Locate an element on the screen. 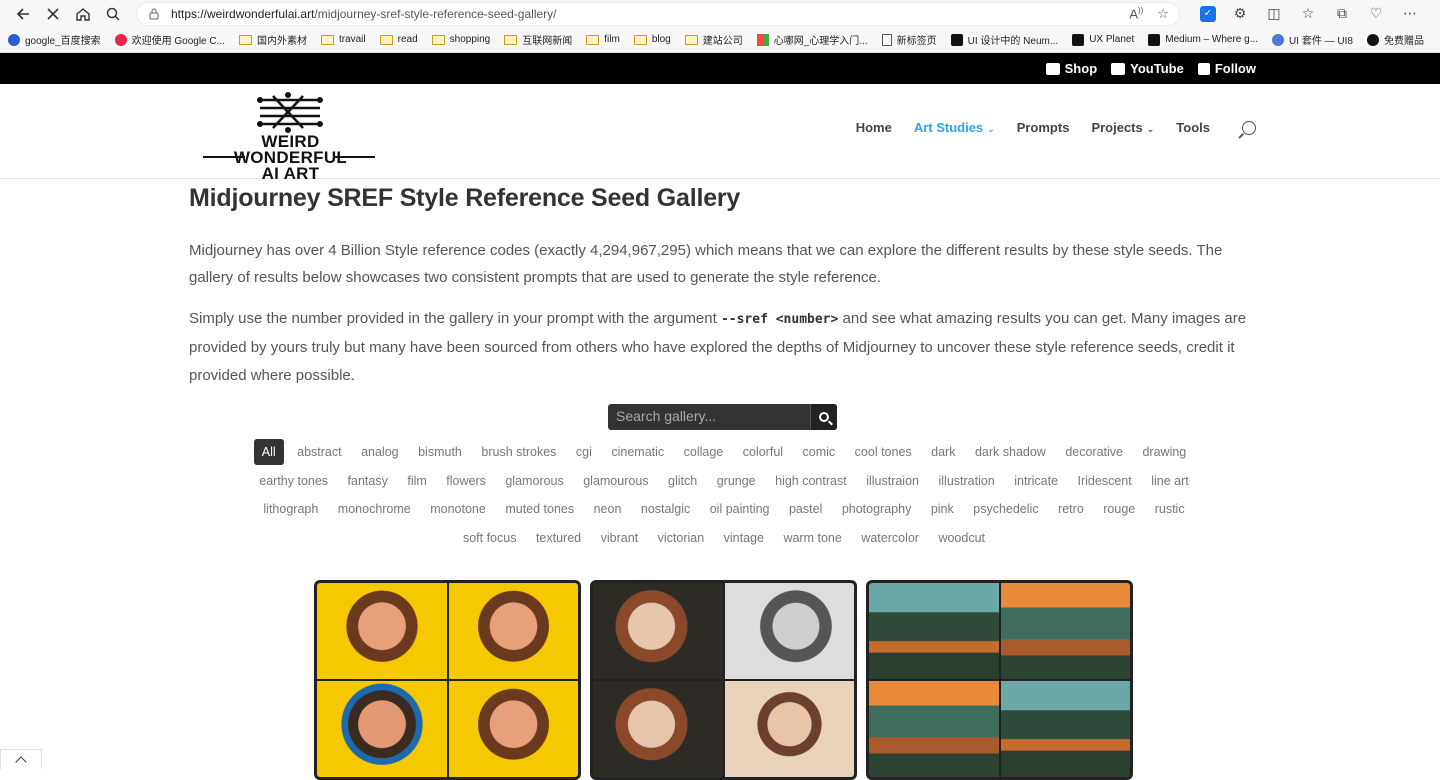 This screenshot has width=1440, height=780. follow-link: Follow is located at coordinates (1227, 68).